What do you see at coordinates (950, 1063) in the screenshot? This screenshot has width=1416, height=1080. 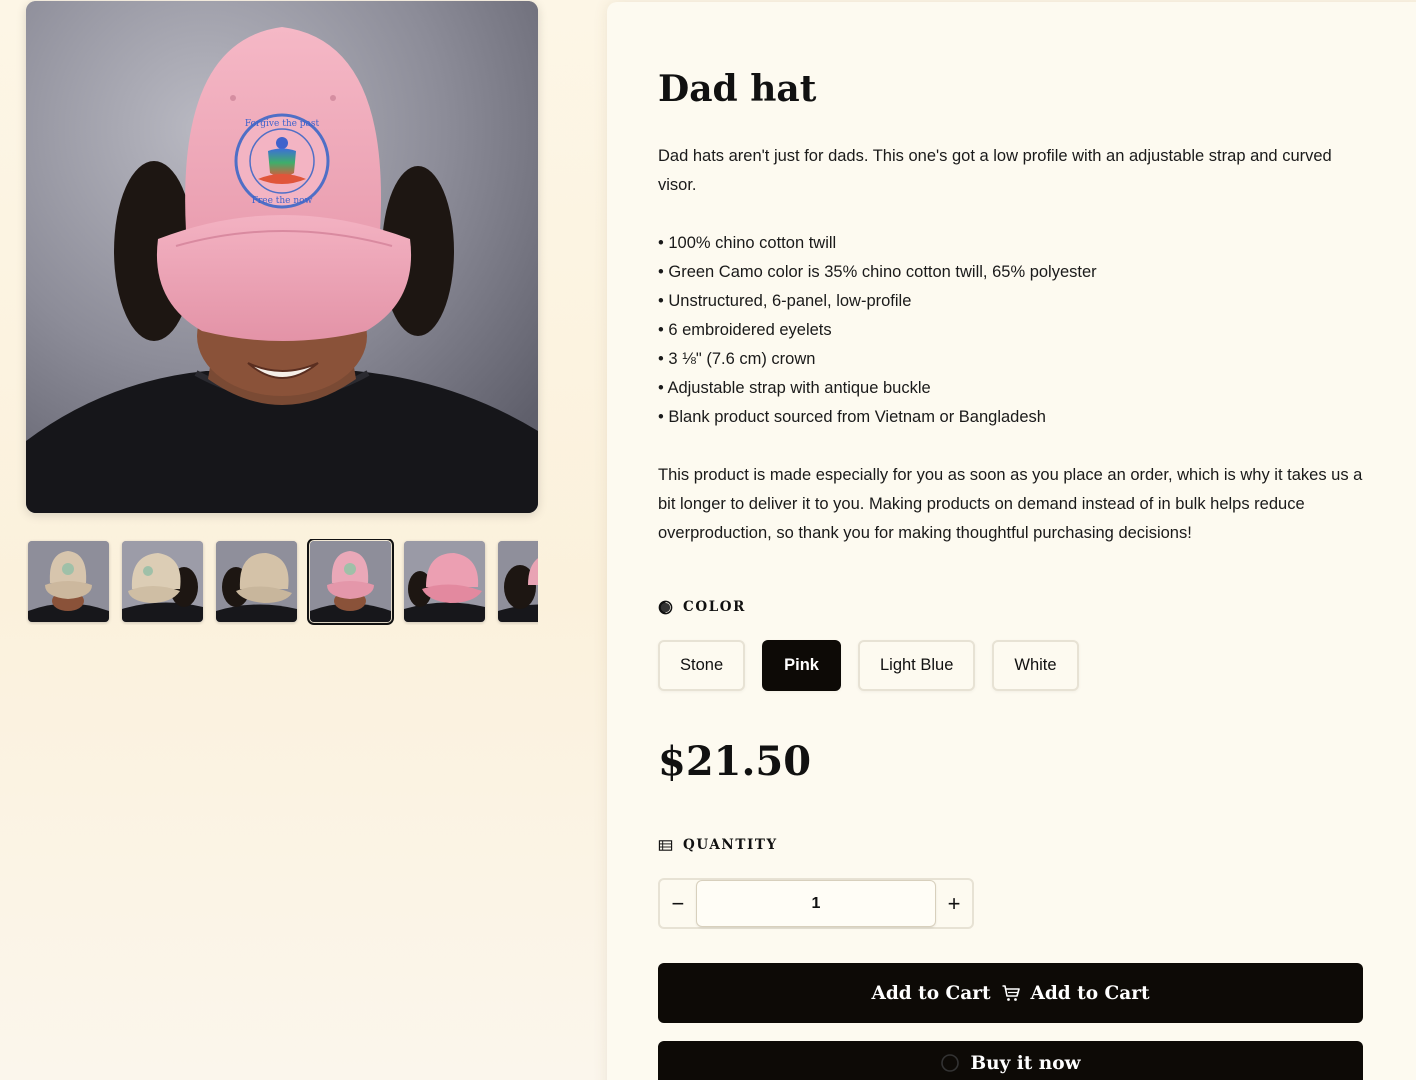 I see `check-circle-icon` at bounding box center [950, 1063].